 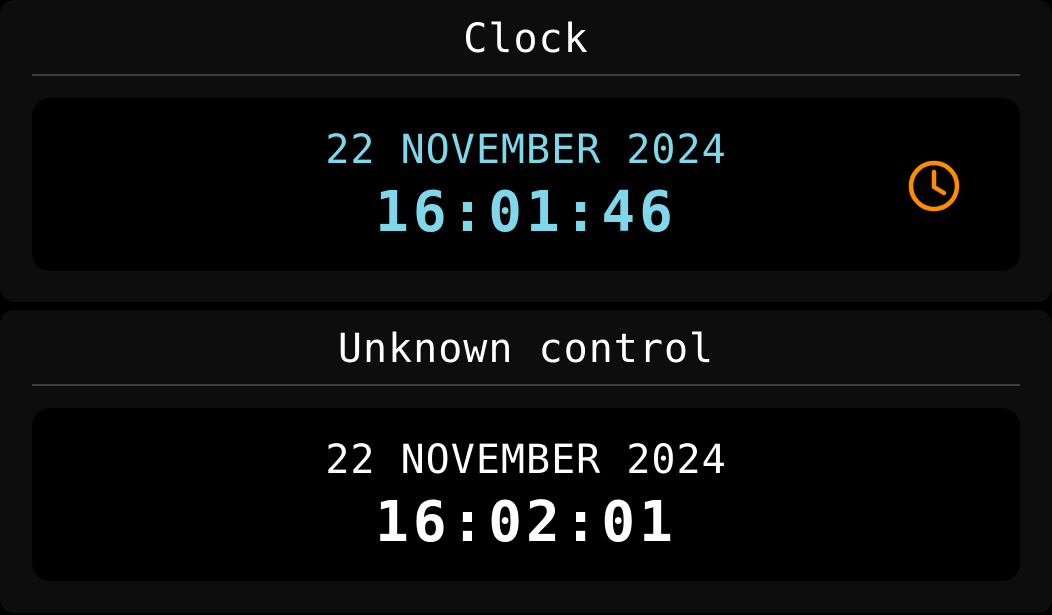 I want to click on clock-icon, so click(x=934, y=186).